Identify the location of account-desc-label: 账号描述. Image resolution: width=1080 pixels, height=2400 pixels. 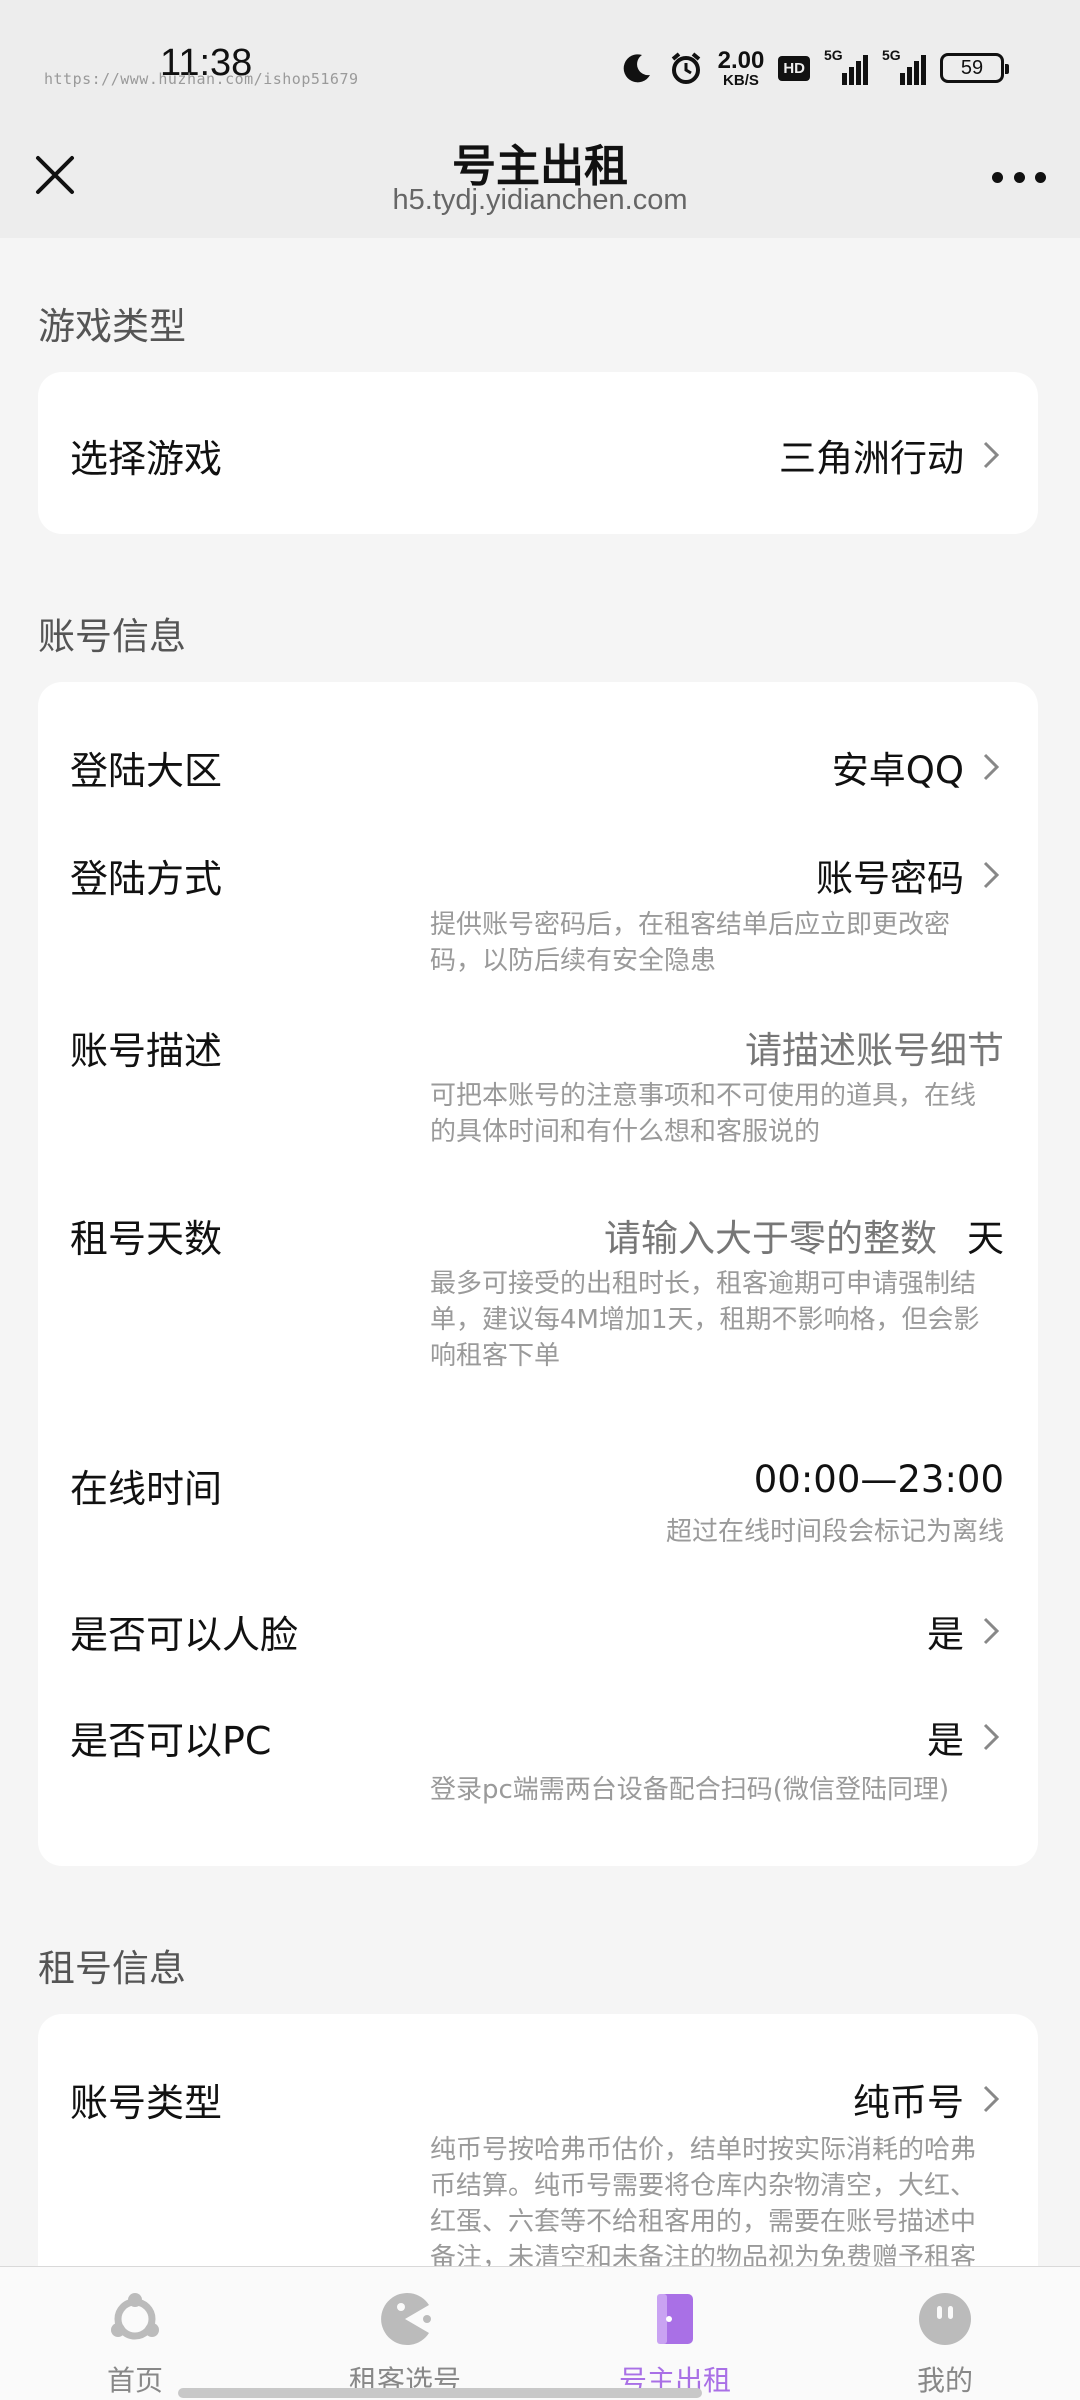
(146, 1051).